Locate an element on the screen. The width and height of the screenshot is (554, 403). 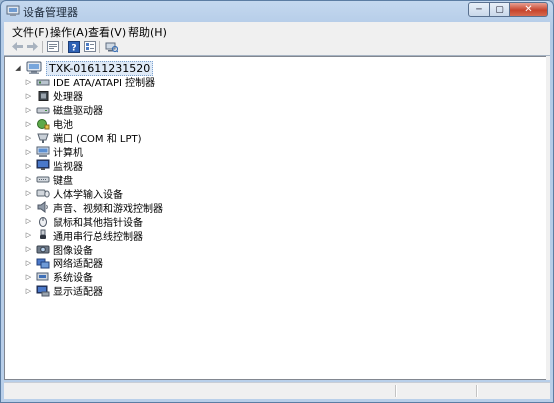
menu-action: 操作(A) is located at coordinates (69, 32).